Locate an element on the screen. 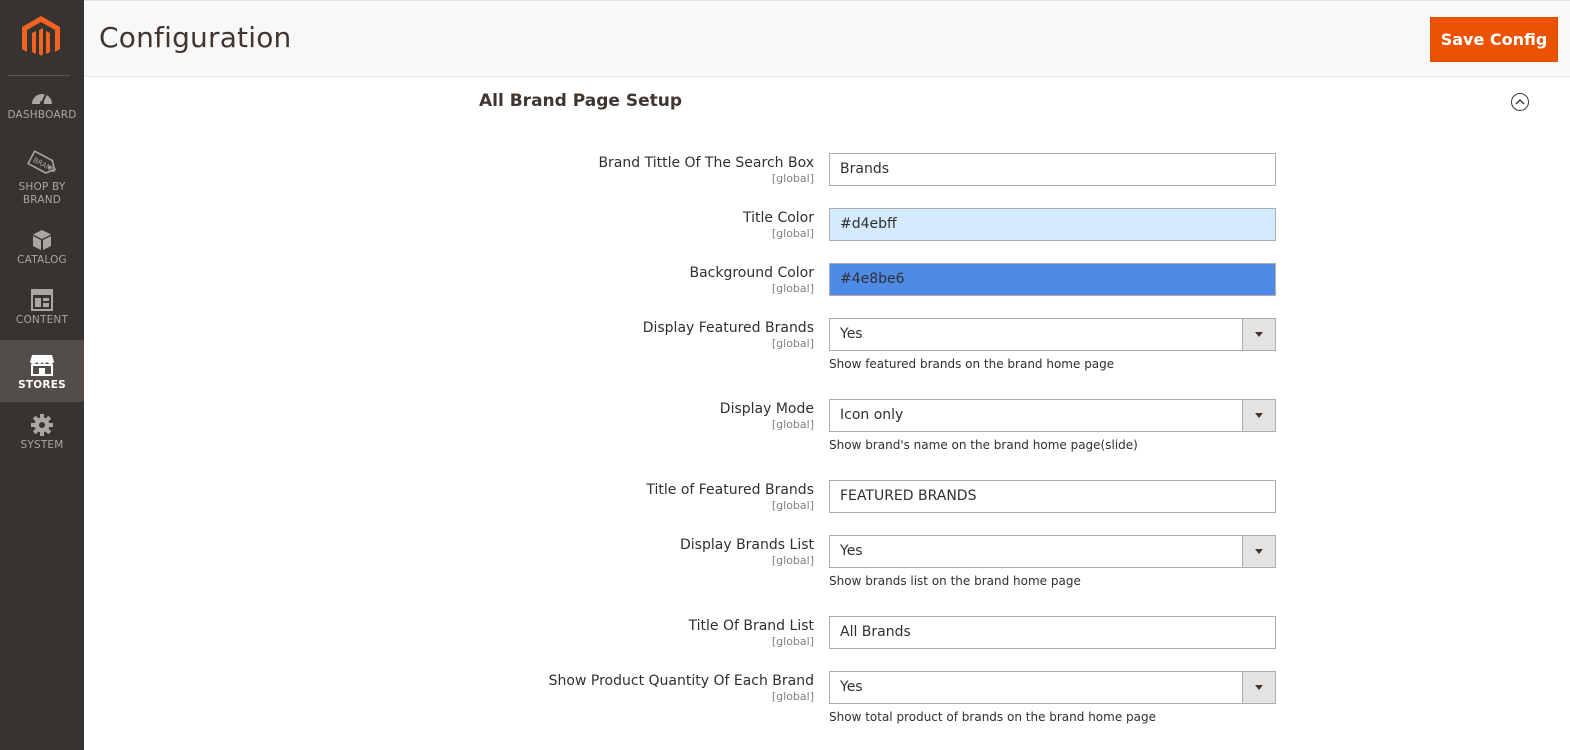  sidebar-item-dashboard: DASHBOARD is located at coordinates (42, 110).